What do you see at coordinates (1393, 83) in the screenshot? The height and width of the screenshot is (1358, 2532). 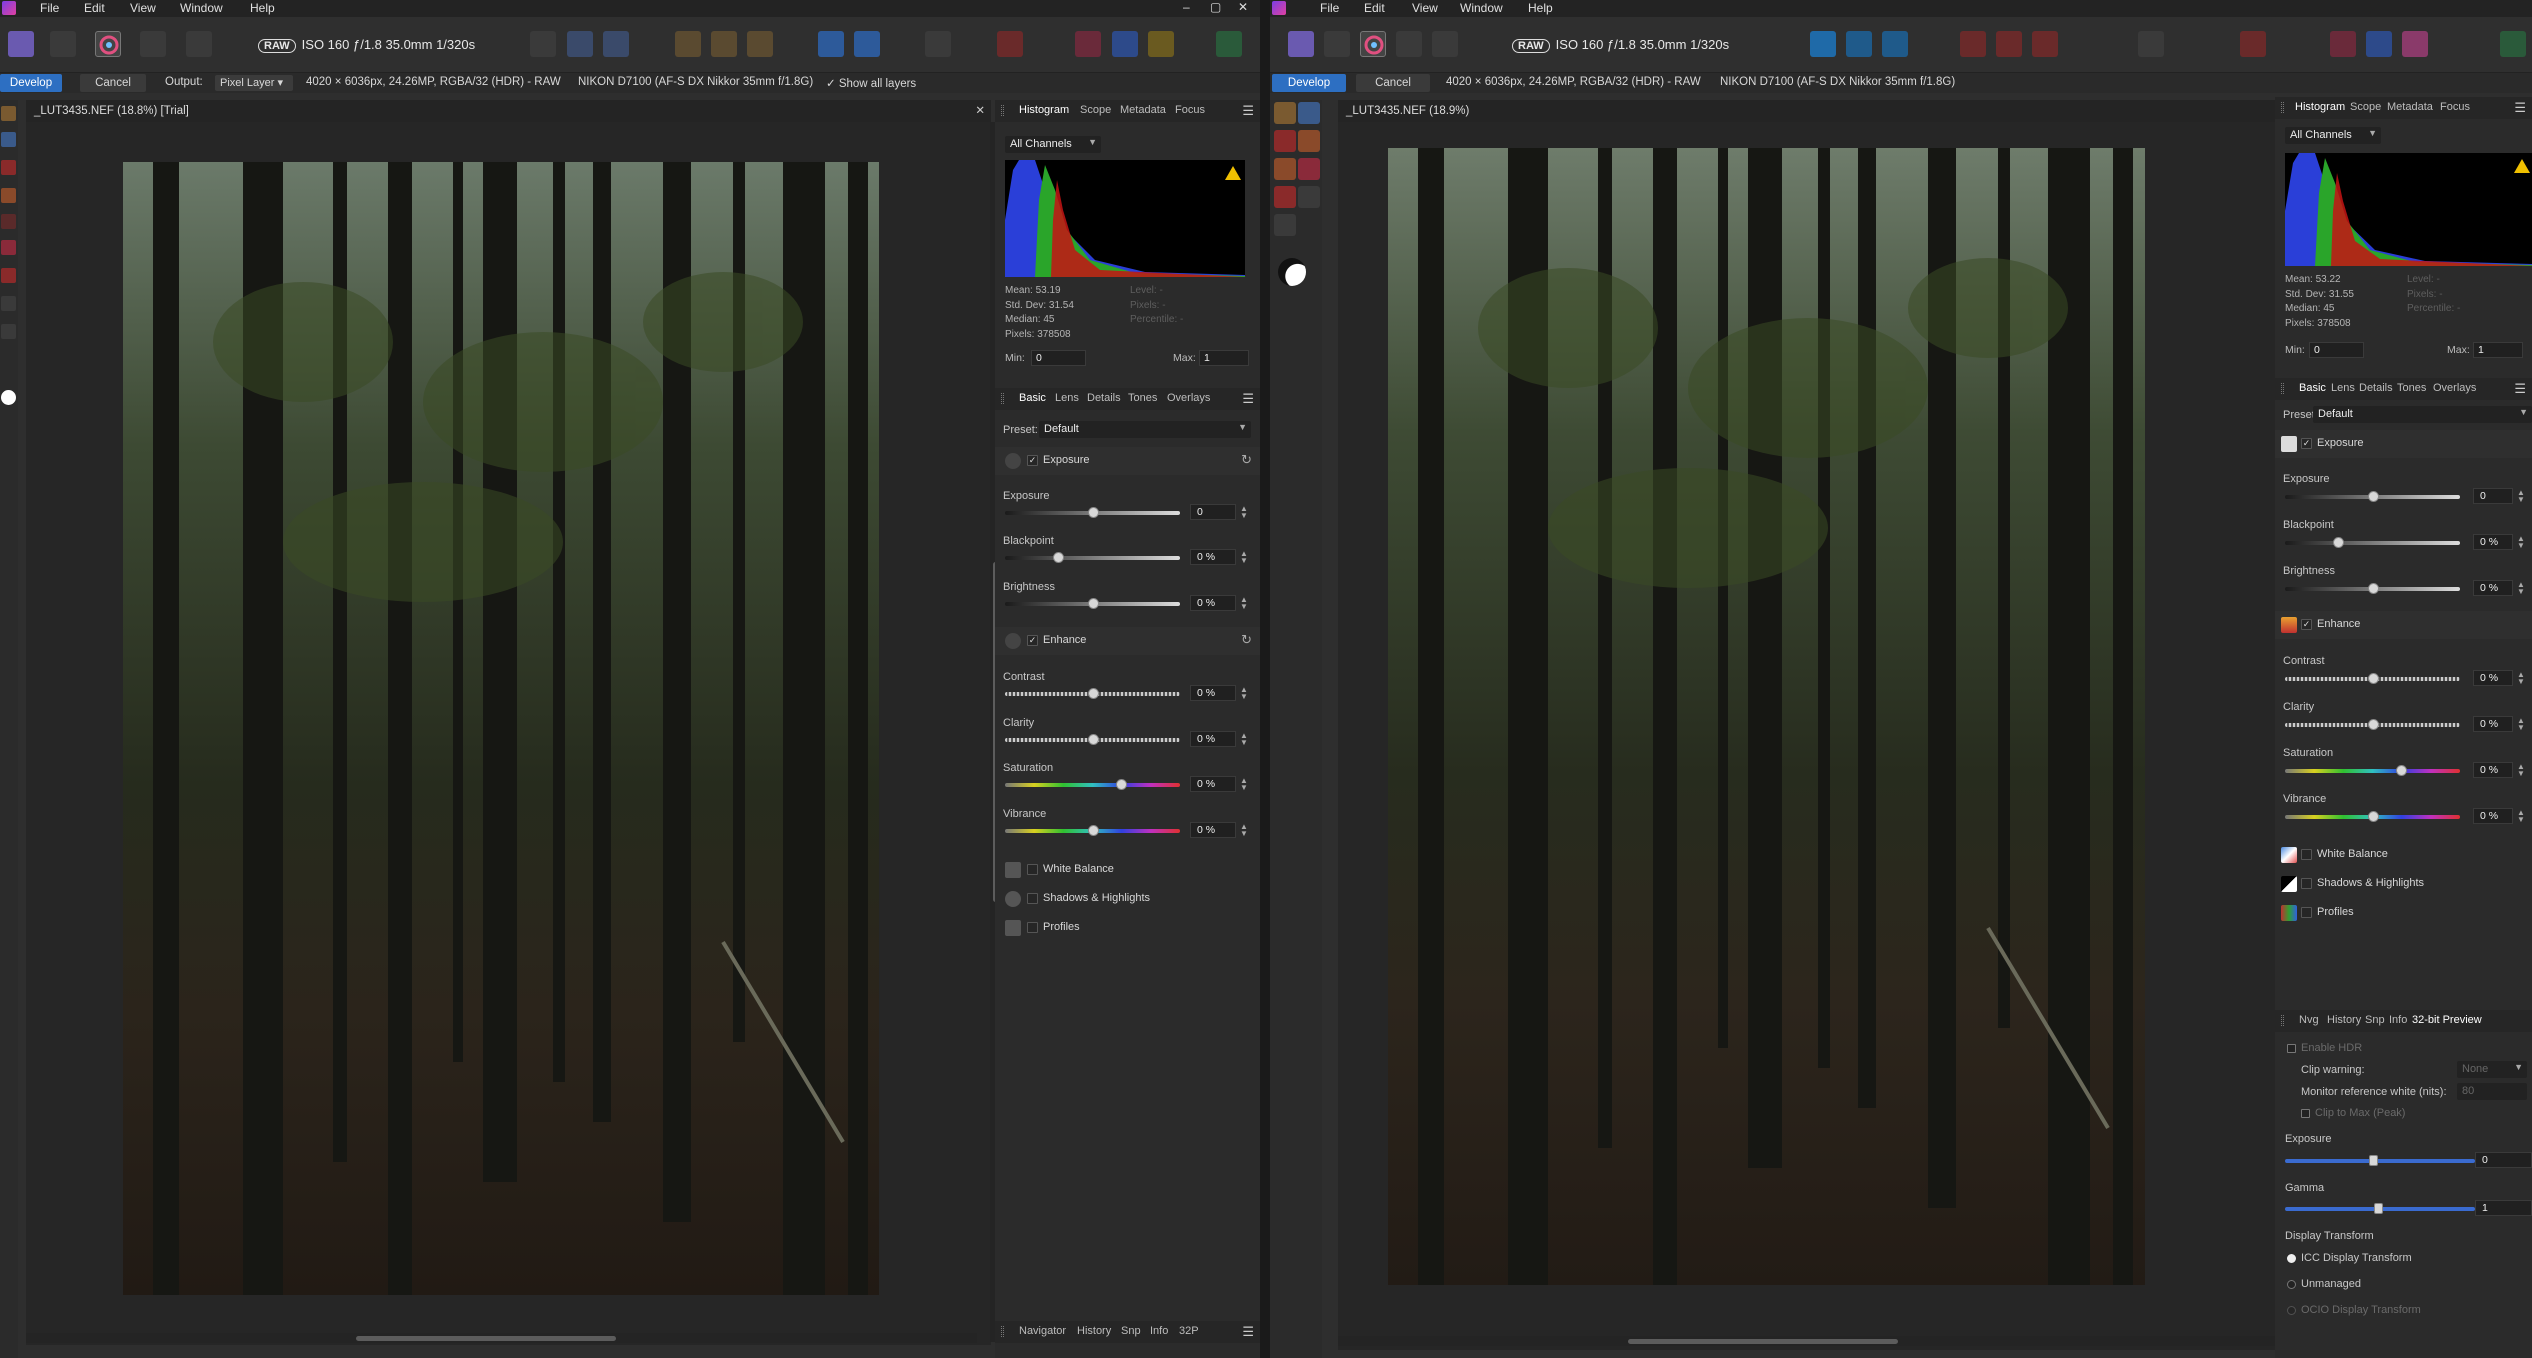 I see `cancel-button: Cancel` at bounding box center [1393, 83].